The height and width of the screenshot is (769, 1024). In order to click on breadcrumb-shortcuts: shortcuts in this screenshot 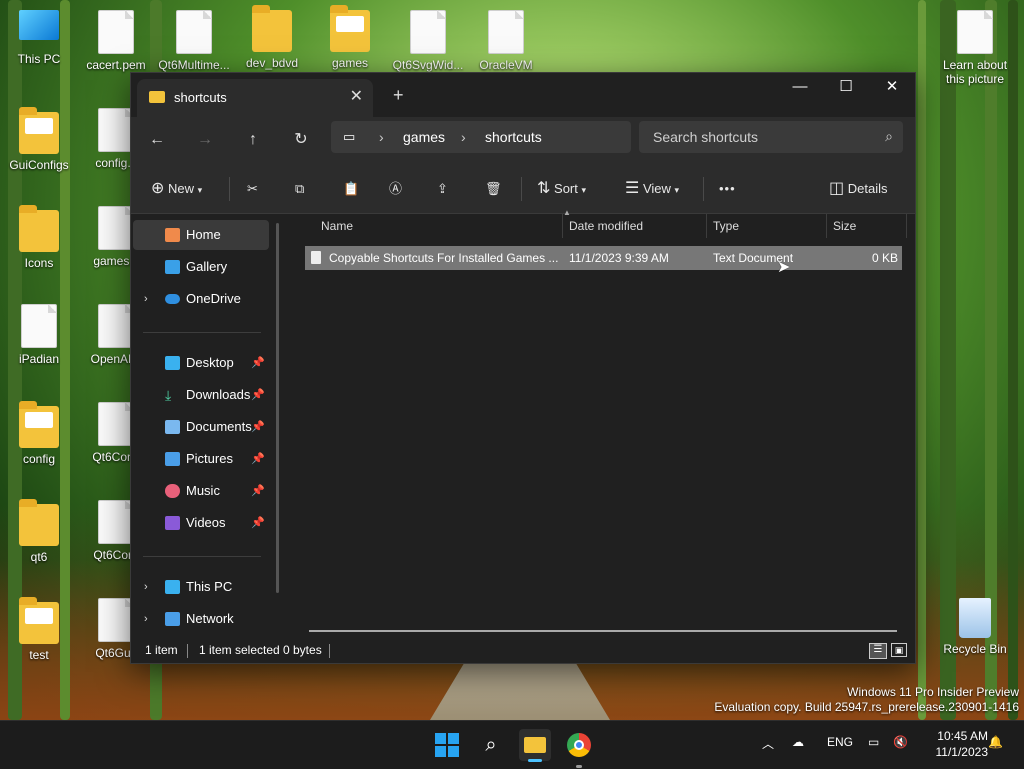, I will do `click(513, 137)`.